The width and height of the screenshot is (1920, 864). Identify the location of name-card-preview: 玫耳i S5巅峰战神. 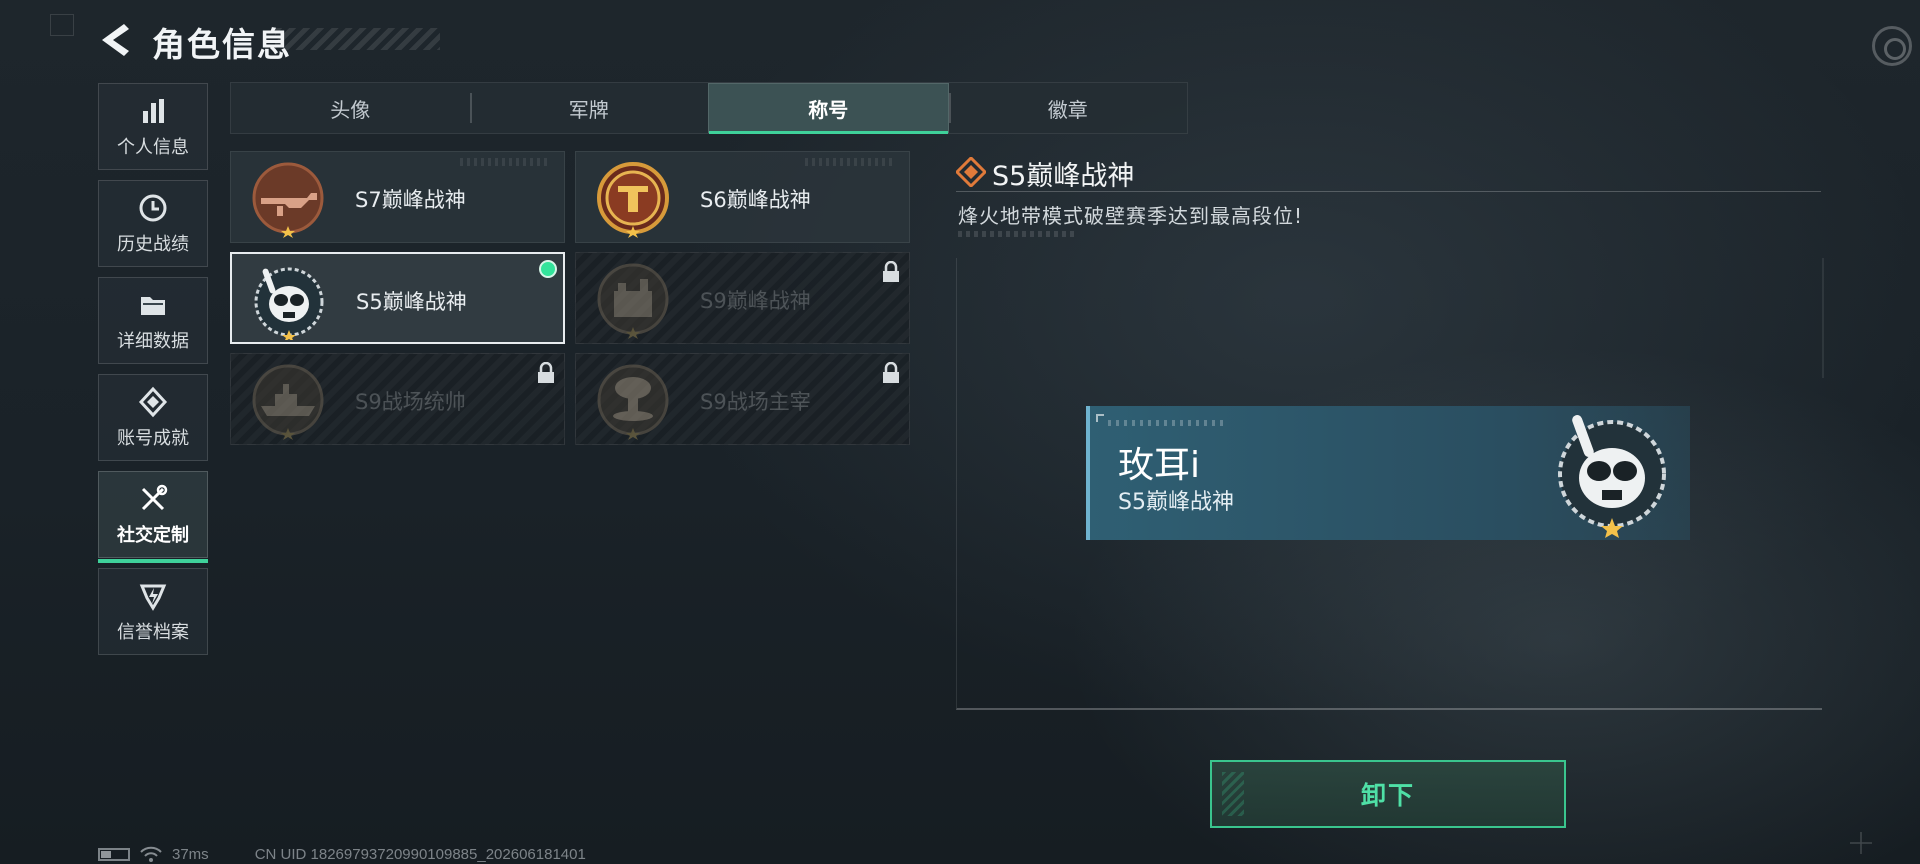
(1388, 473).